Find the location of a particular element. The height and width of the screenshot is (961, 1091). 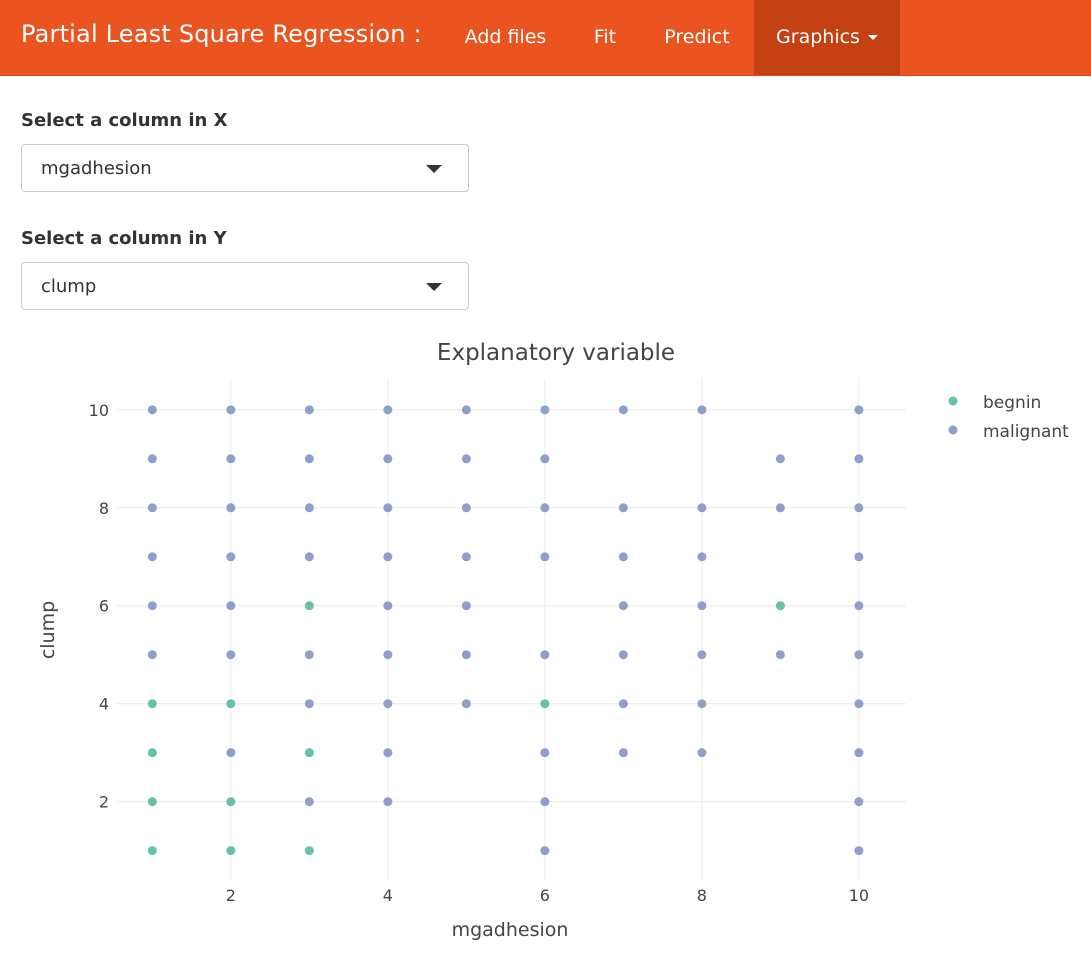

nav-fit: Fit is located at coordinates (605, 37).